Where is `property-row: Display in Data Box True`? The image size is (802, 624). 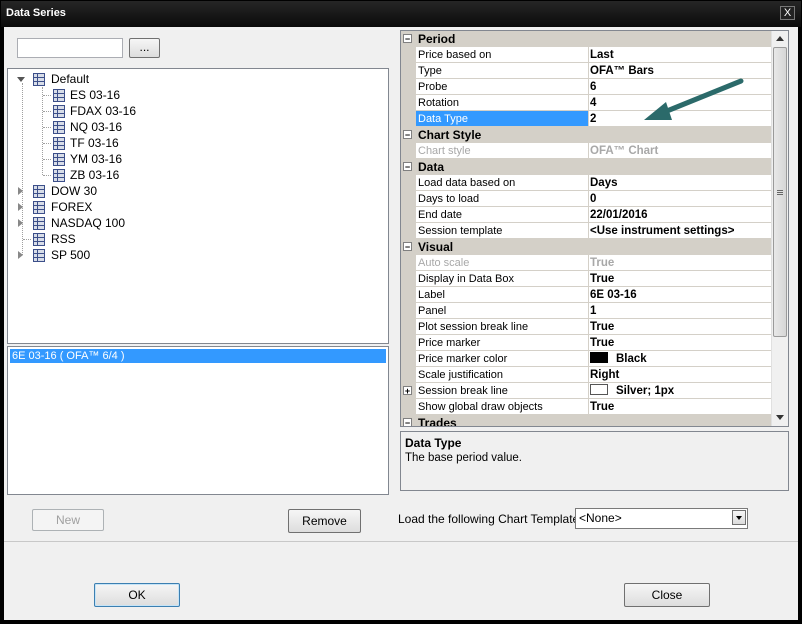
property-row: Display in Data Box True is located at coordinates (588, 279).